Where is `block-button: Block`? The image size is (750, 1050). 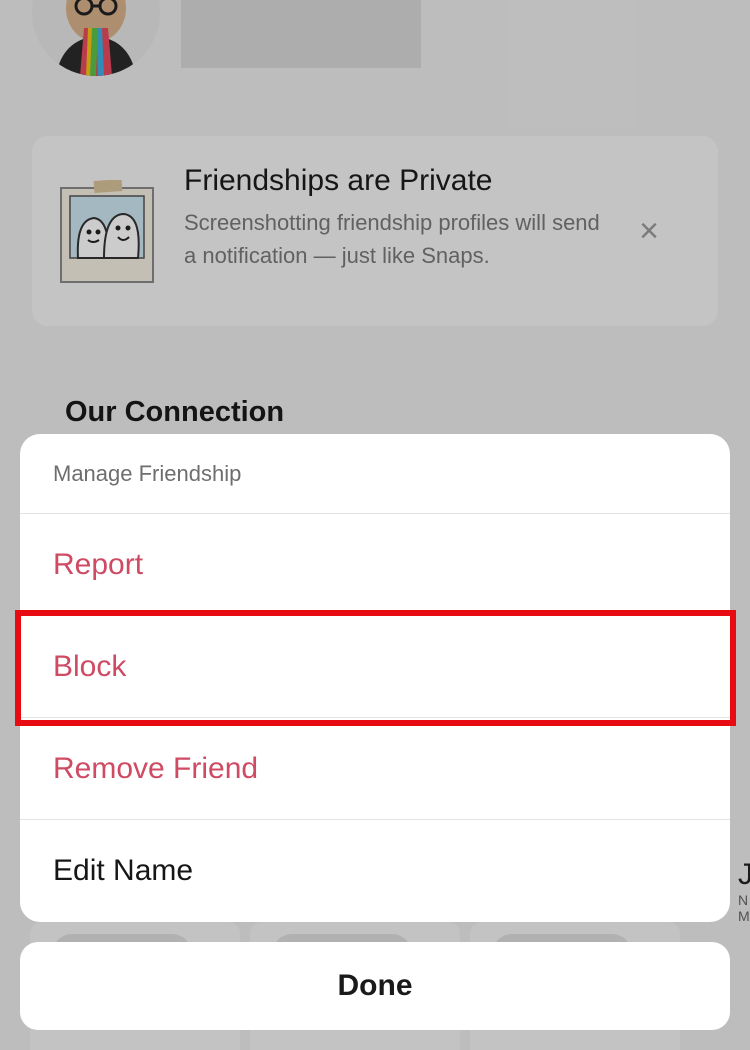 block-button: Block is located at coordinates (375, 667).